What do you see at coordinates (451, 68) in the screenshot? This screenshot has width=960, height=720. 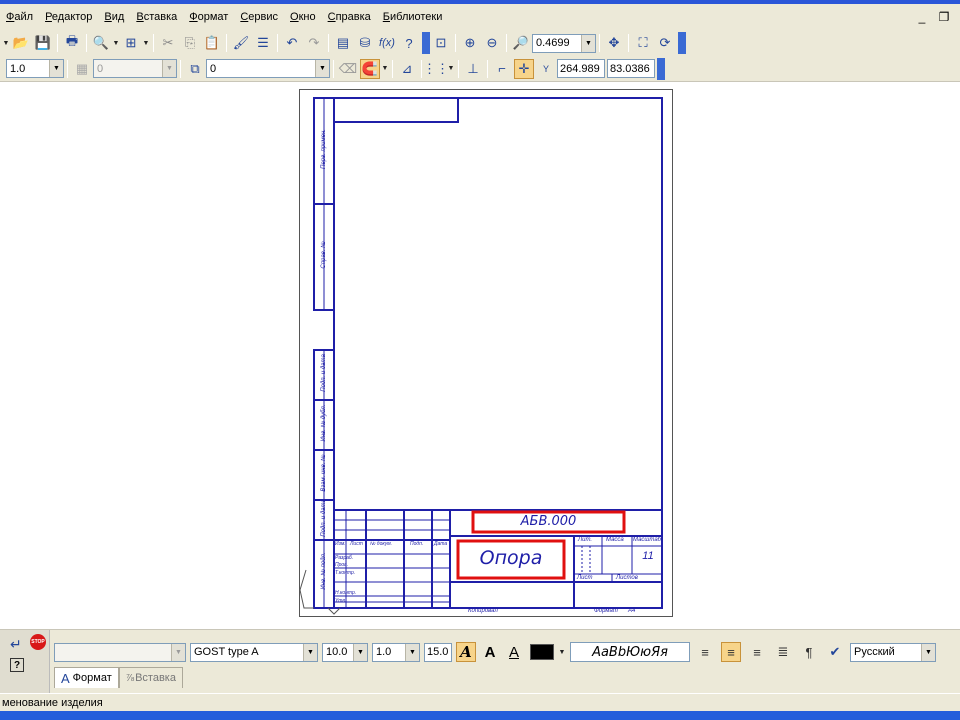 I see `grid-dropdown-icon: ▼` at bounding box center [451, 68].